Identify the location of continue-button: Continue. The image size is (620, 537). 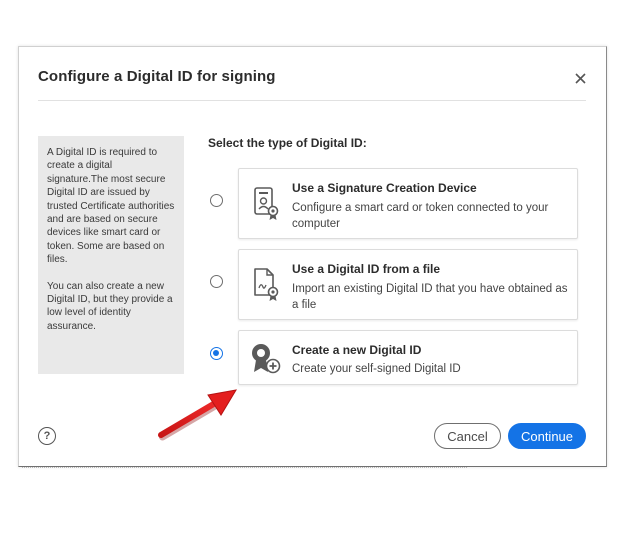
(547, 436).